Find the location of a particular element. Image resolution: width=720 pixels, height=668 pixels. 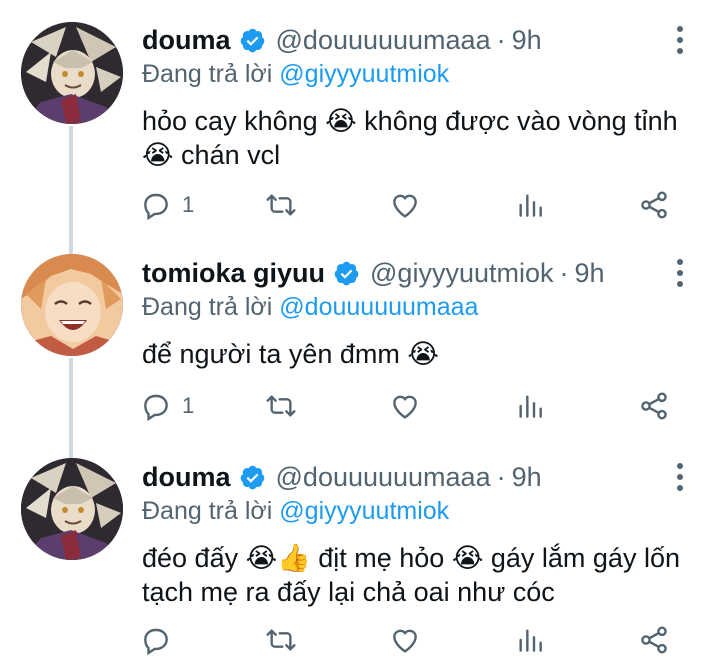

tweet-text: để người ta yên đmm 😭 is located at coordinates (422, 354).